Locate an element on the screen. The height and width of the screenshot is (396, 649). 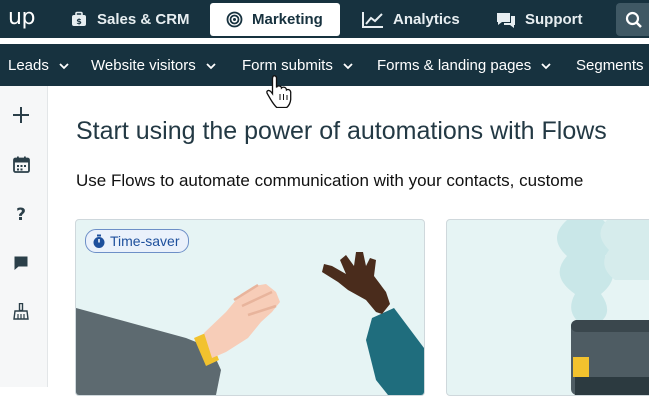
time-saver-badge: Time-saver is located at coordinates (137, 241).